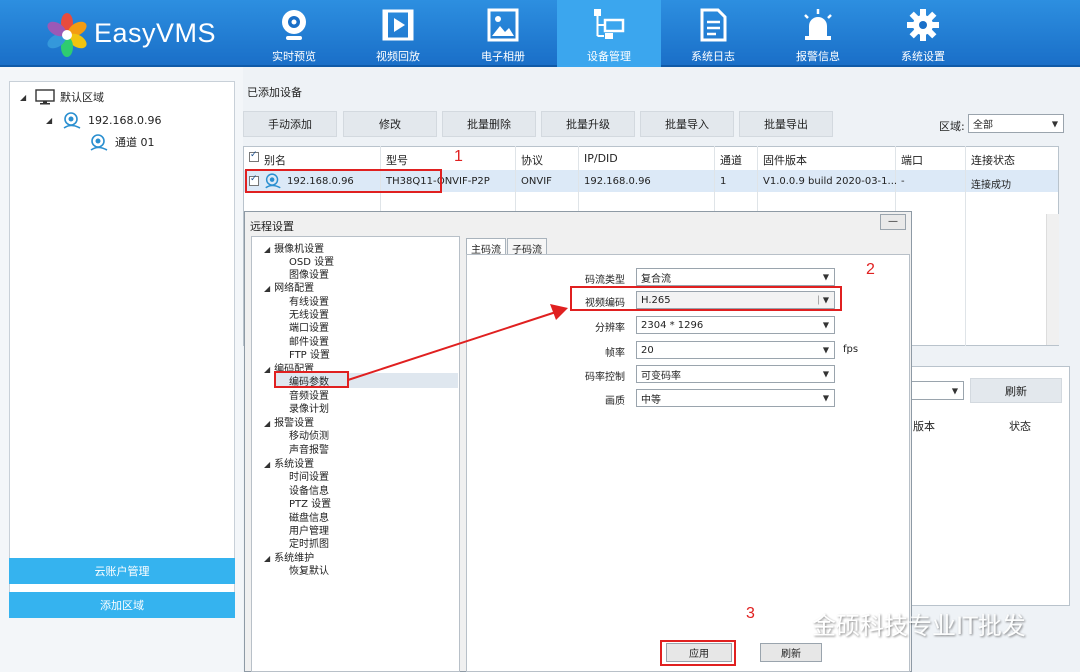 The image size is (1080, 672). What do you see at coordinates (532, 160) in the screenshot?
I see `col-header-protocol: 协议` at bounding box center [532, 160].